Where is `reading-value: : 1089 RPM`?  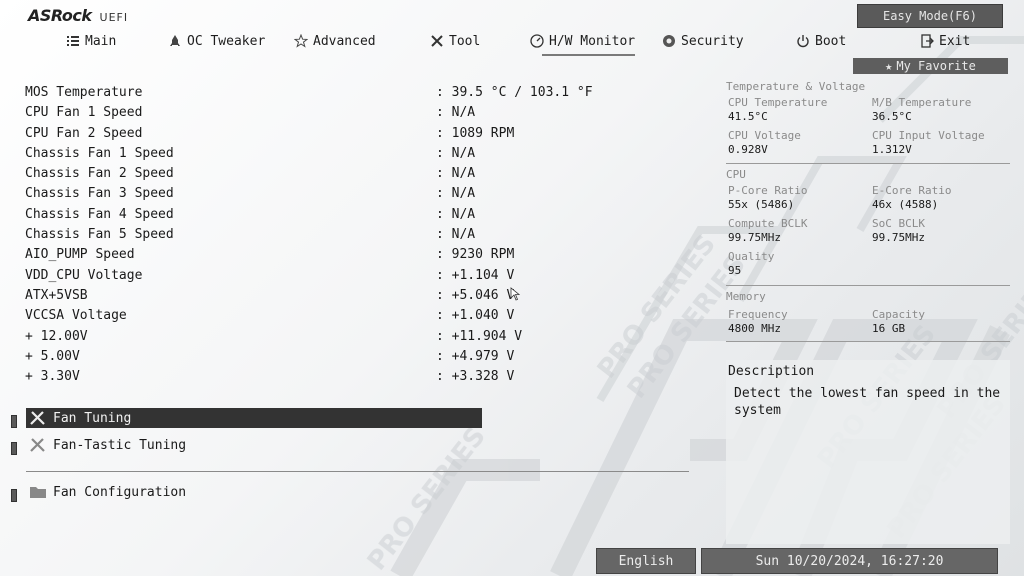
reading-value: : 1089 RPM is located at coordinates (475, 133).